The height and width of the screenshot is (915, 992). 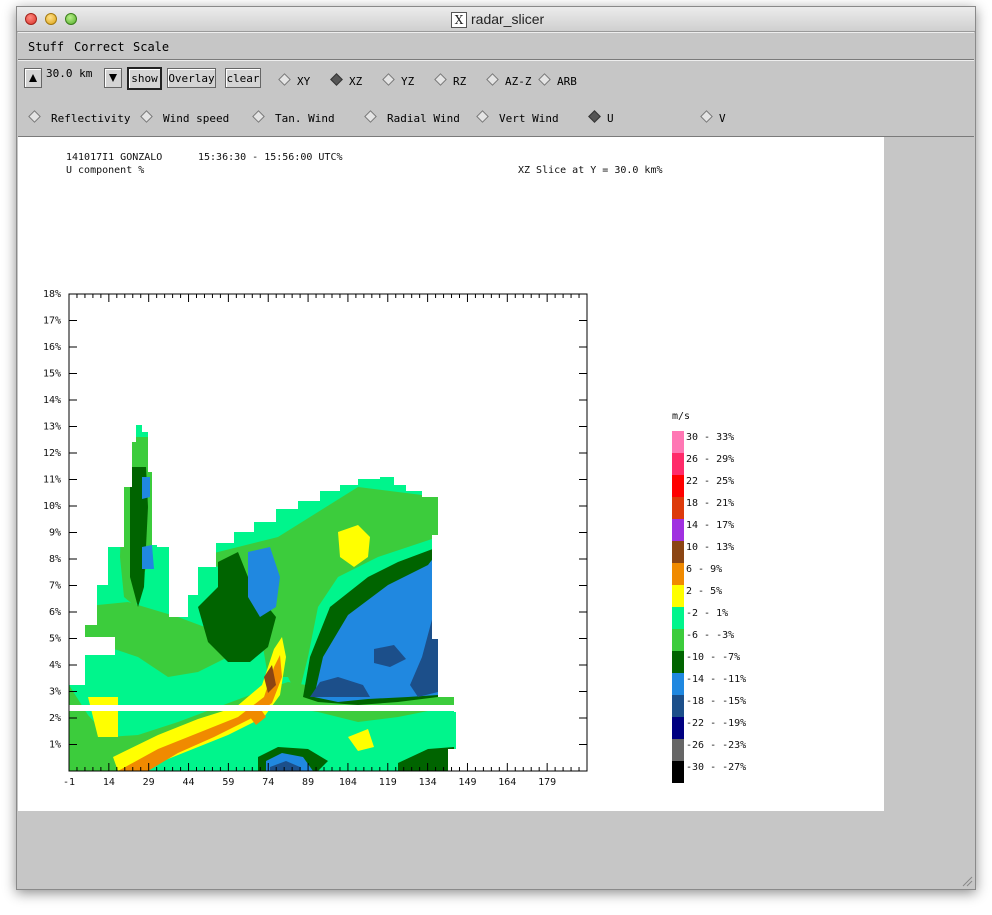 I want to click on x-tick-label: 44, so click(x=189, y=782).